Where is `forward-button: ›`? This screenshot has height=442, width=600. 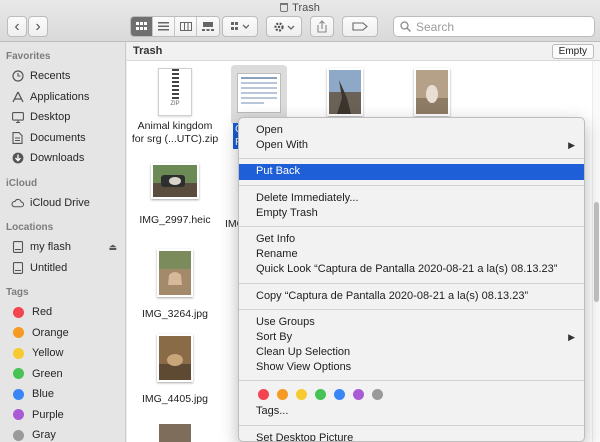 forward-button: › is located at coordinates (38, 26).